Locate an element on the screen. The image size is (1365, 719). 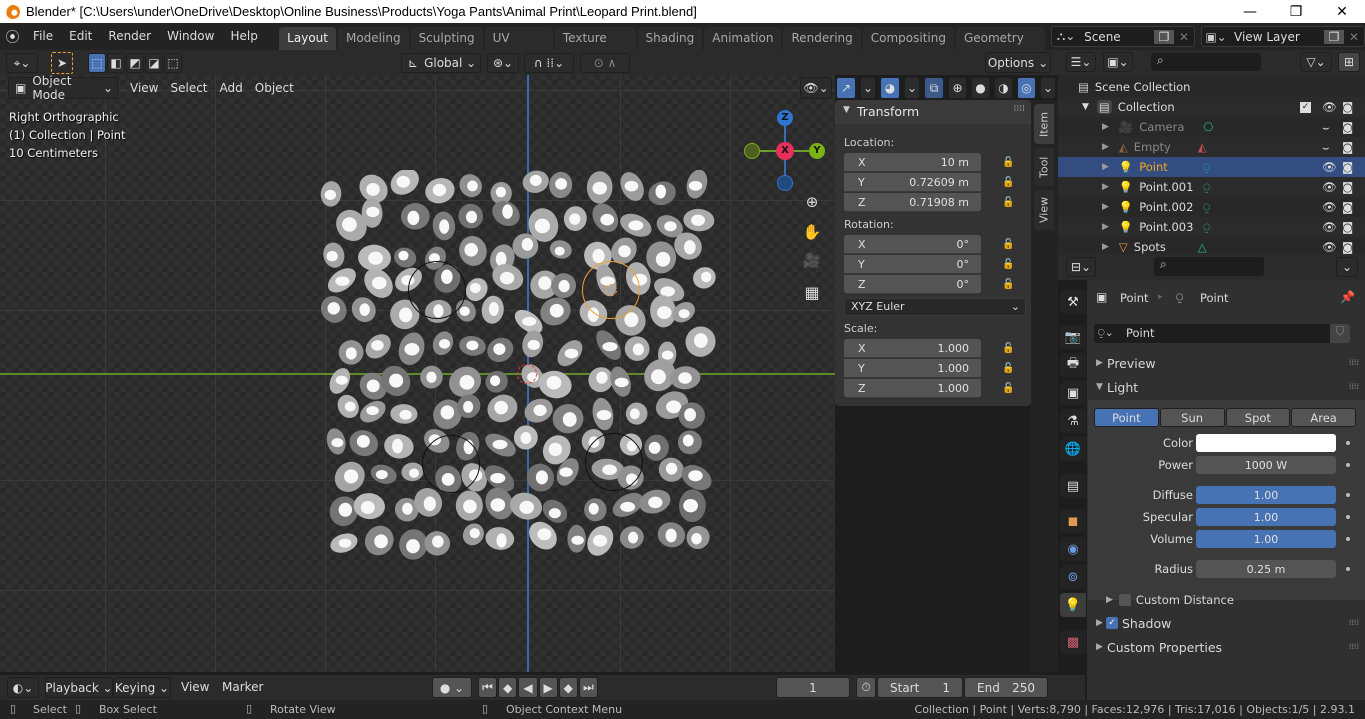
eye-closed-icon: ⌣ is located at coordinates (1326, 147).